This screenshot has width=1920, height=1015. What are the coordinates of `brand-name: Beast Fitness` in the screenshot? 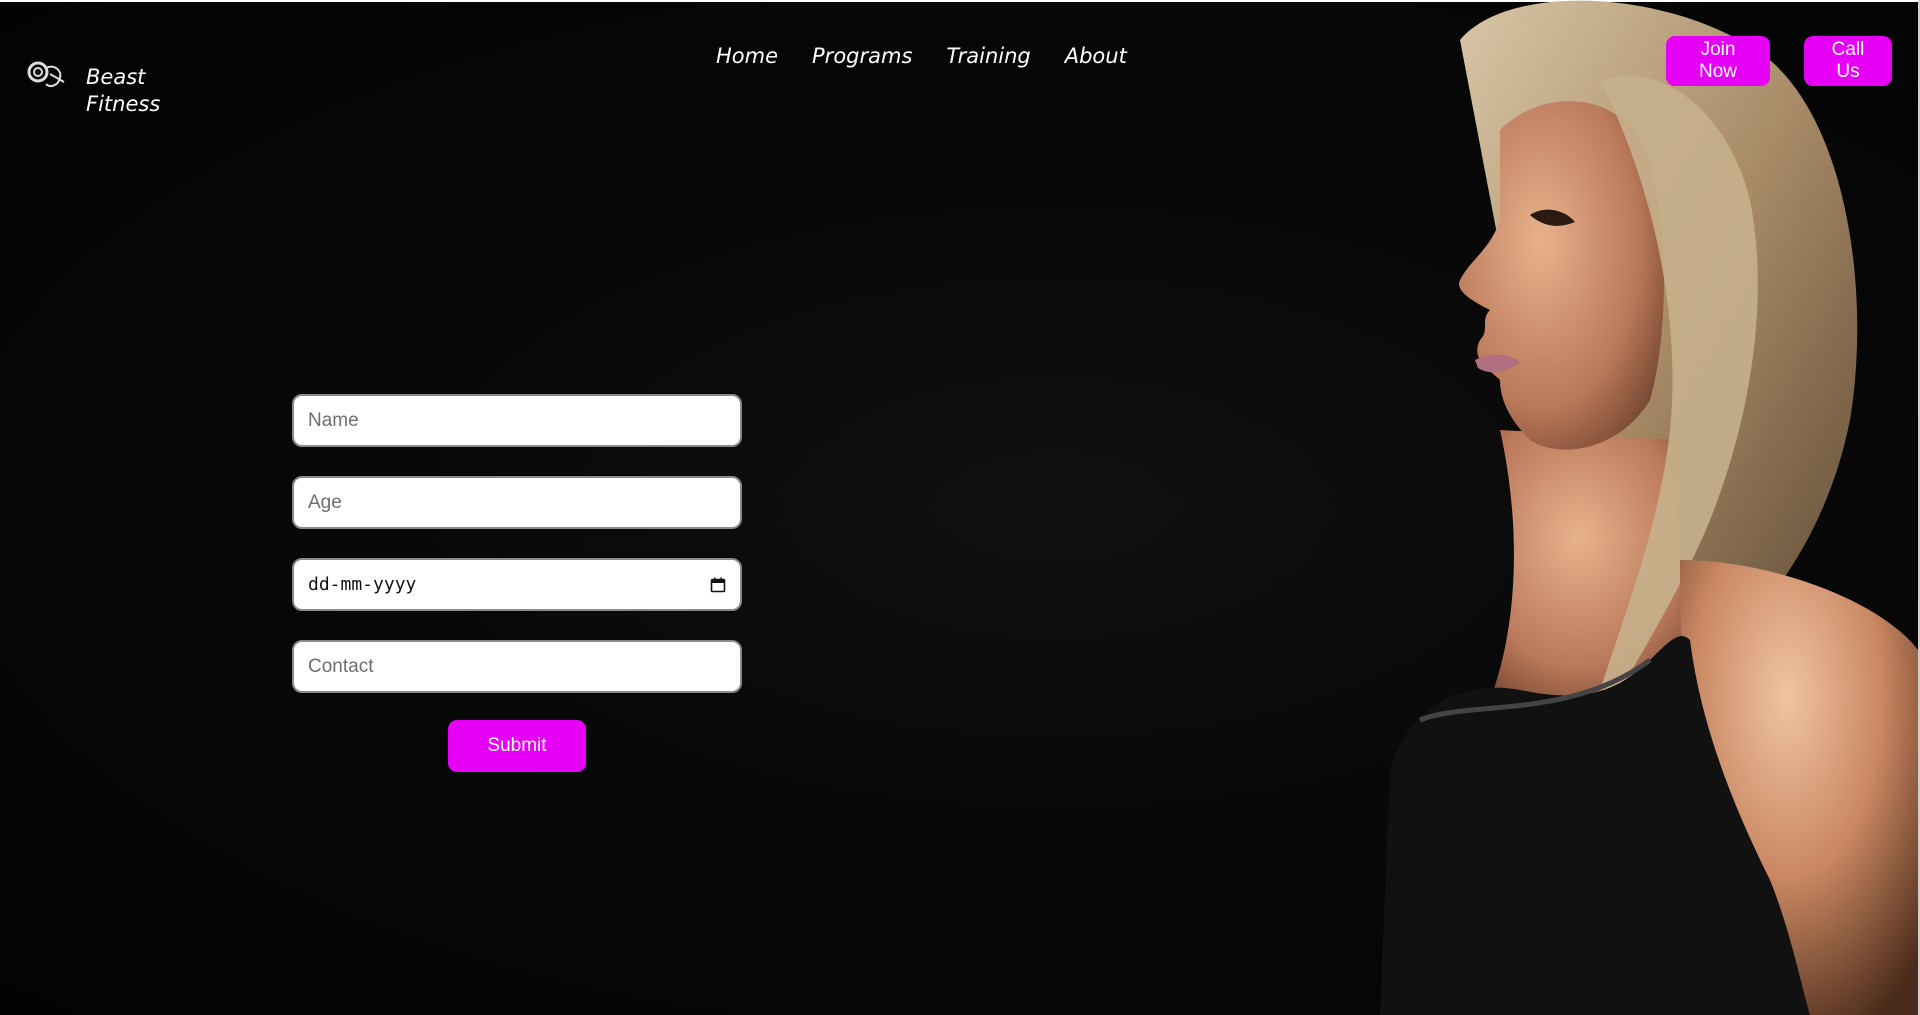 It's located at (123, 91).